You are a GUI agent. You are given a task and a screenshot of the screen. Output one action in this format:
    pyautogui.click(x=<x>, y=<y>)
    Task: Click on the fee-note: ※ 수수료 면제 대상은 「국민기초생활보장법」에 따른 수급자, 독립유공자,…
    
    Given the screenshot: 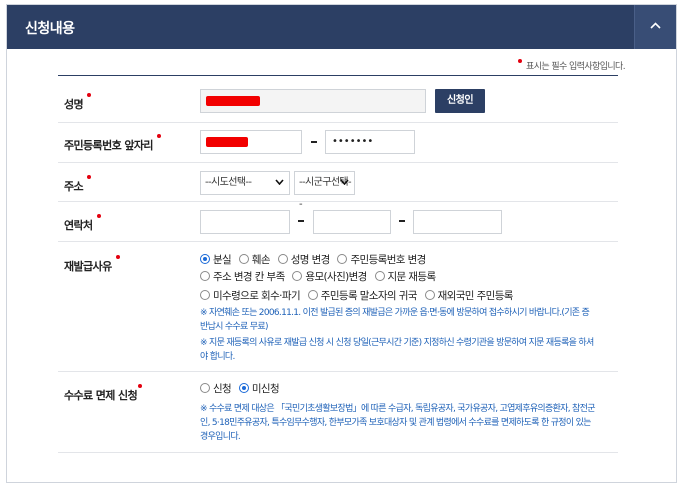 What is the action you would take?
    pyautogui.click(x=397, y=423)
    